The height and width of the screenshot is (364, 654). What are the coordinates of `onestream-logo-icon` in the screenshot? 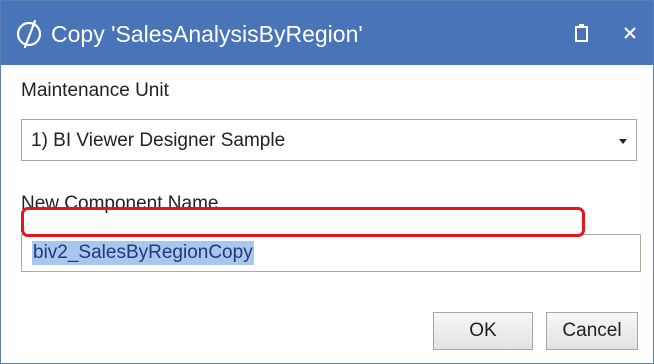 It's located at (29, 34).